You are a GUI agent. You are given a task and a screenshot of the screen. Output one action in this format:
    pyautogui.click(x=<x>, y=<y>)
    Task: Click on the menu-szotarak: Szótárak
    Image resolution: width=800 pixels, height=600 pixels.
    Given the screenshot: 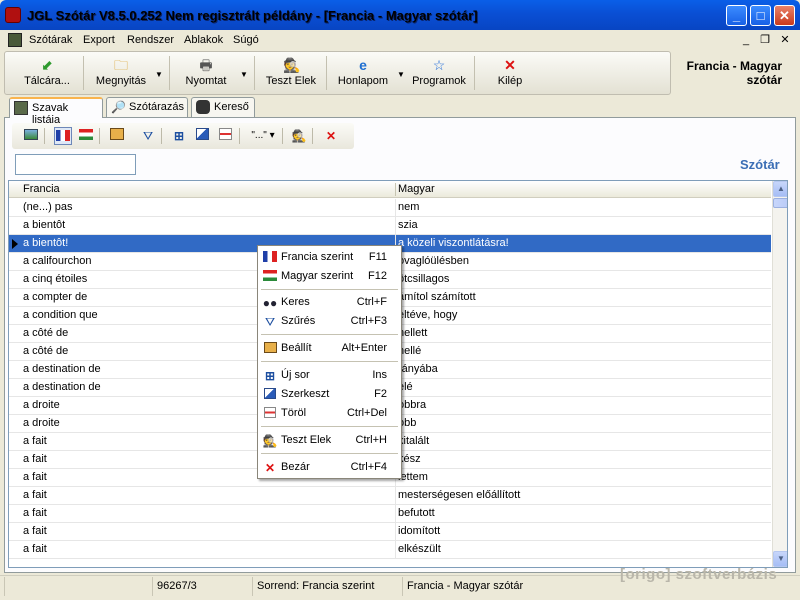 What is the action you would take?
    pyautogui.click(x=50, y=40)
    